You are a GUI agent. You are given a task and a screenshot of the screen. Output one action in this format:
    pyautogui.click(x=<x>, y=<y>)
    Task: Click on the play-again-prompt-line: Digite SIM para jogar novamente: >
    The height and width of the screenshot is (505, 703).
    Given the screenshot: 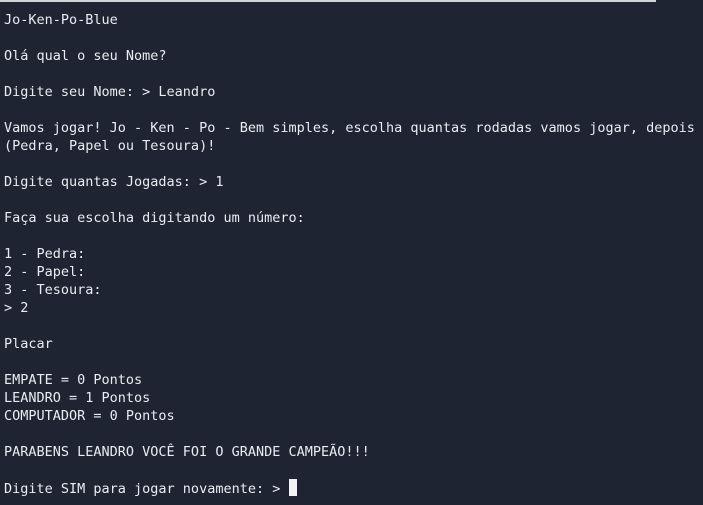 What is the action you would take?
    pyautogui.click(x=353, y=488)
    